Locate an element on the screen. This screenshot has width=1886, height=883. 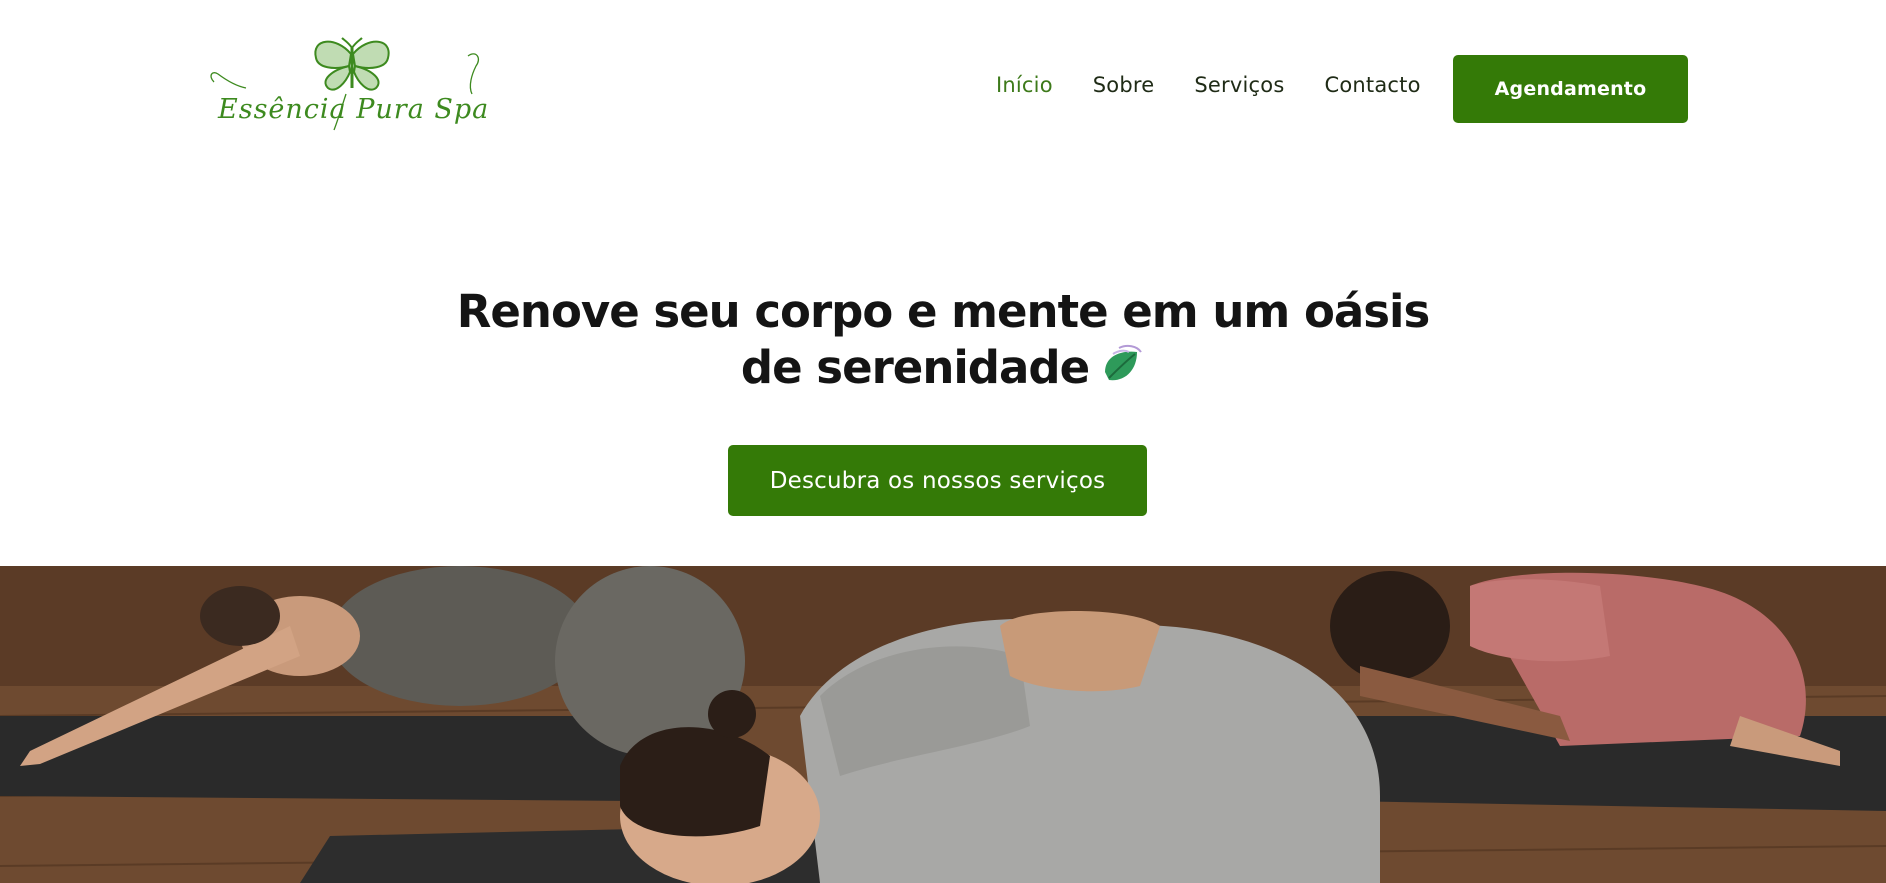
hero-title-line1: Renove seu corpo e mente em um oásis is located at coordinates (943, 311).